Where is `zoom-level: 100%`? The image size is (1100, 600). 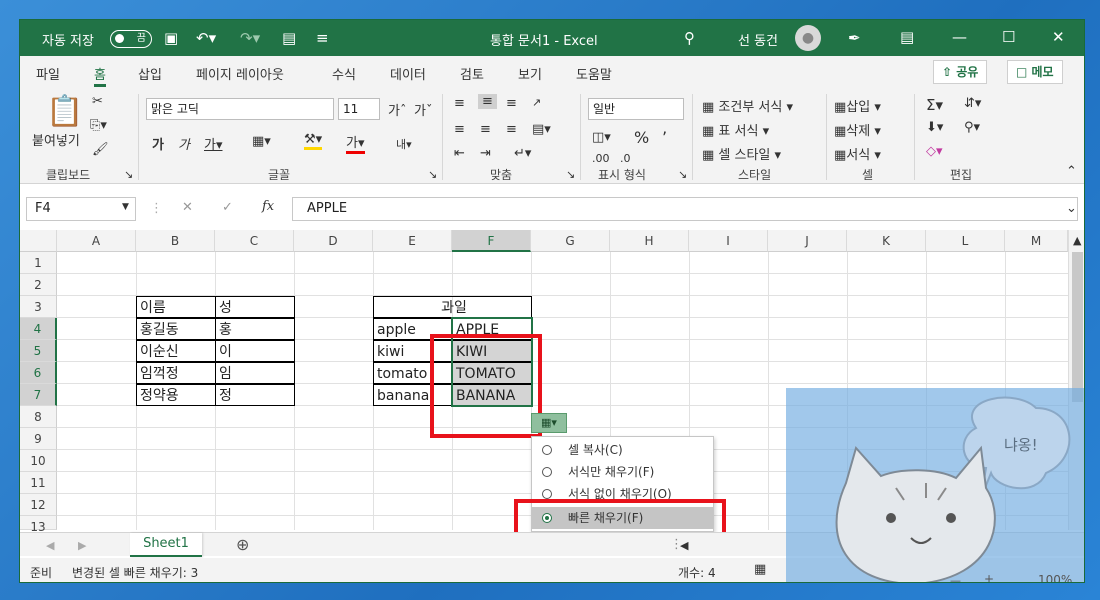
zoom-level: 100% is located at coordinates (1055, 577).